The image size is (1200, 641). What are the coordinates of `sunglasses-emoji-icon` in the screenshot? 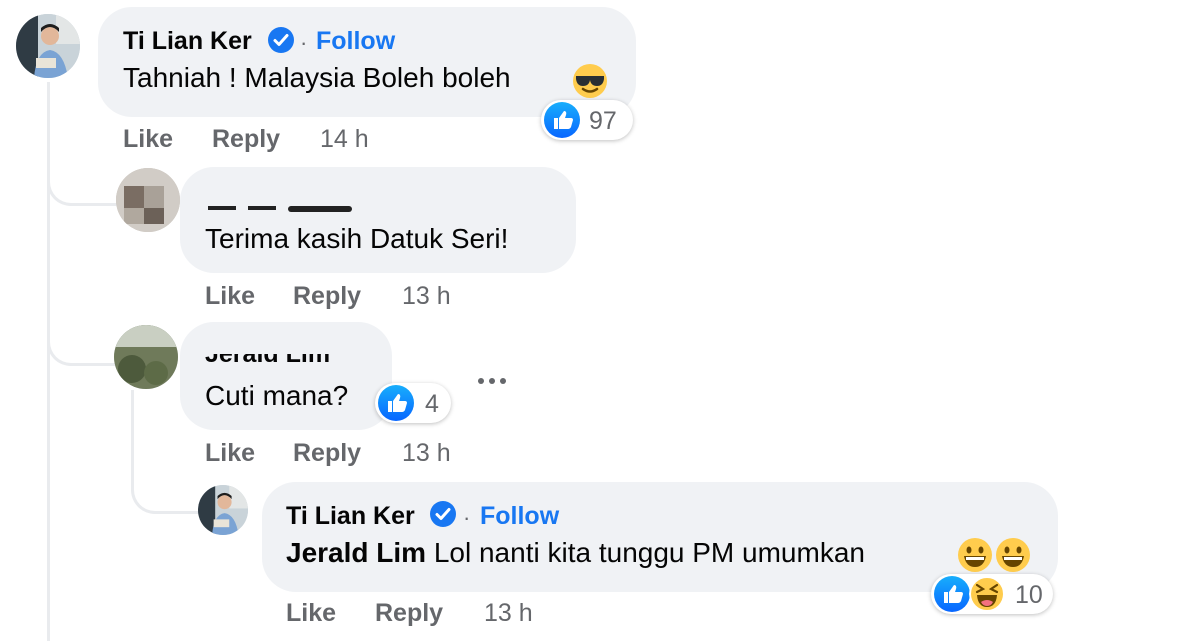 It's located at (590, 81).